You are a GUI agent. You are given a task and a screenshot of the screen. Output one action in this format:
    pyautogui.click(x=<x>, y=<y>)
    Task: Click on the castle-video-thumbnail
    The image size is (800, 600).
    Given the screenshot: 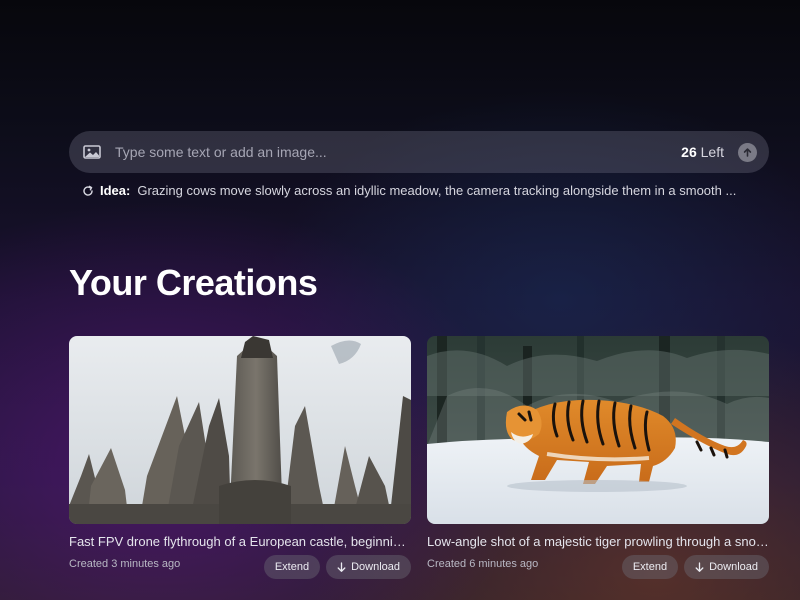 What is the action you would take?
    pyautogui.click(x=240, y=430)
    